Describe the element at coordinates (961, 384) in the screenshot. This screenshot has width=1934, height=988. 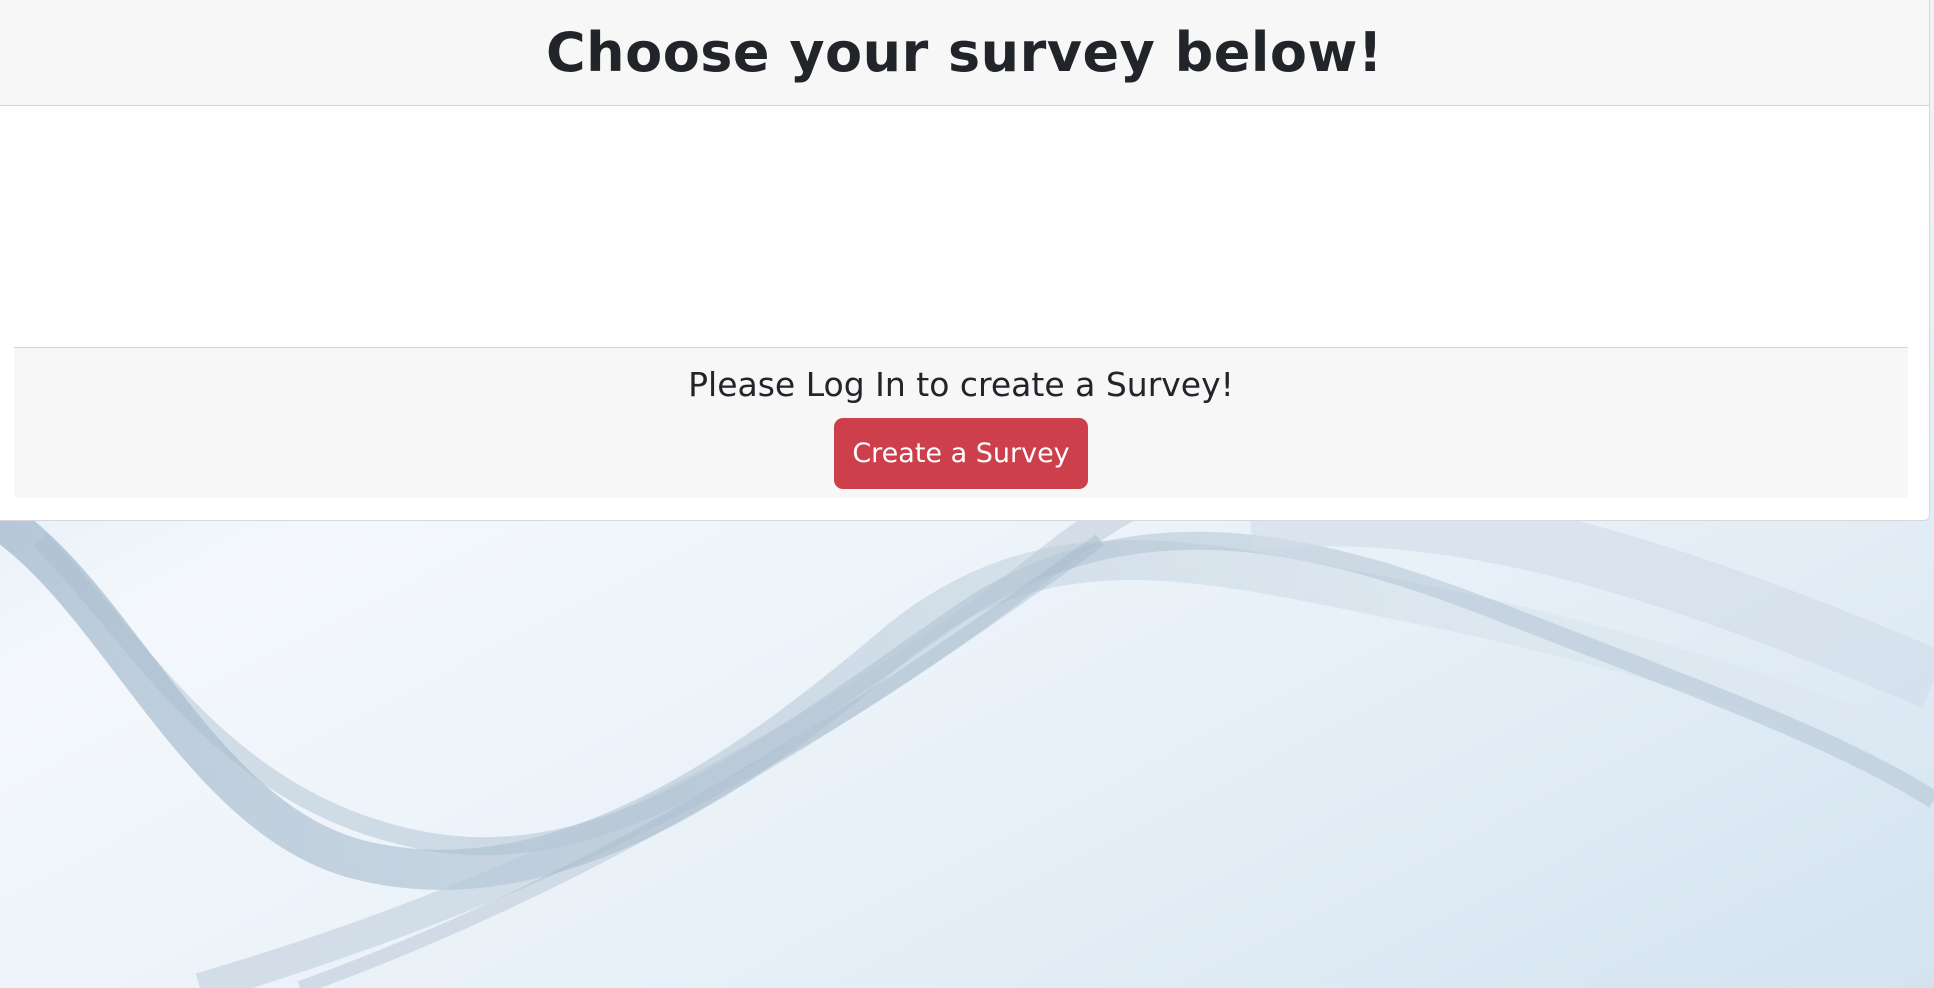
I see `login-prompt: Please Log In to create a Survey!` at that location.